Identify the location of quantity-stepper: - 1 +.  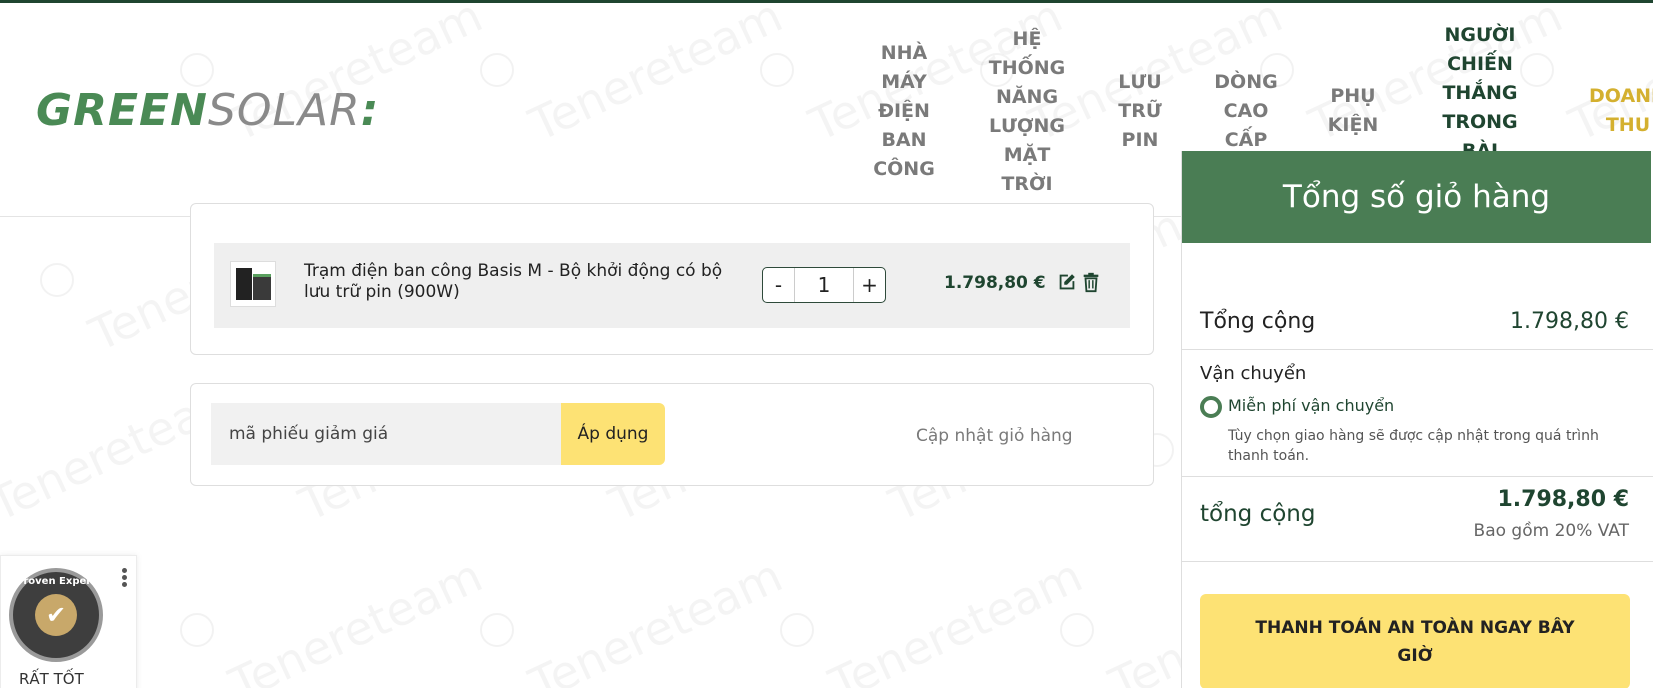
(824, 285).